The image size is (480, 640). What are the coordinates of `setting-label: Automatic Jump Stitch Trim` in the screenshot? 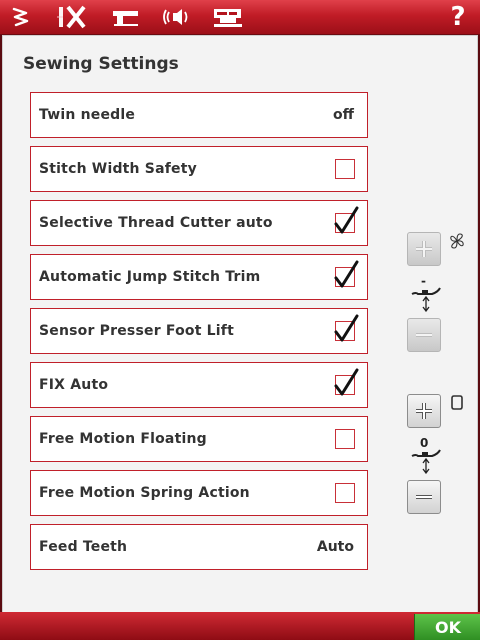 It's located at (150, 277).